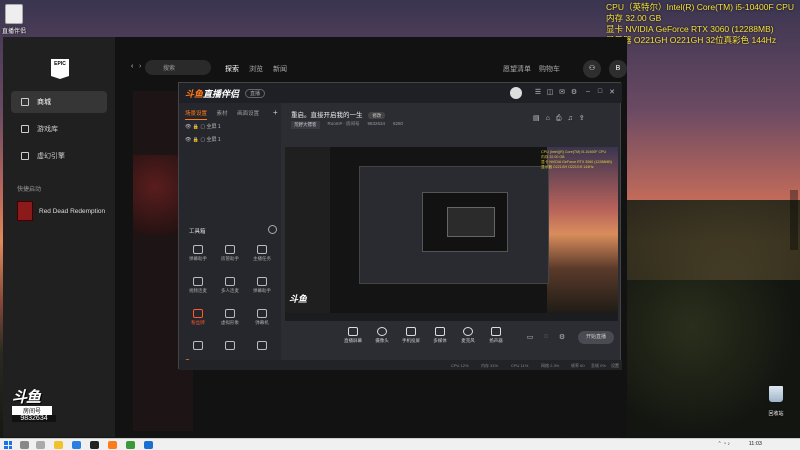 This screenshot has width=800, height=450. Describe the element at coordinates (256, 69) in the screenshot. I see `tab-browse: 浏览` at that location.